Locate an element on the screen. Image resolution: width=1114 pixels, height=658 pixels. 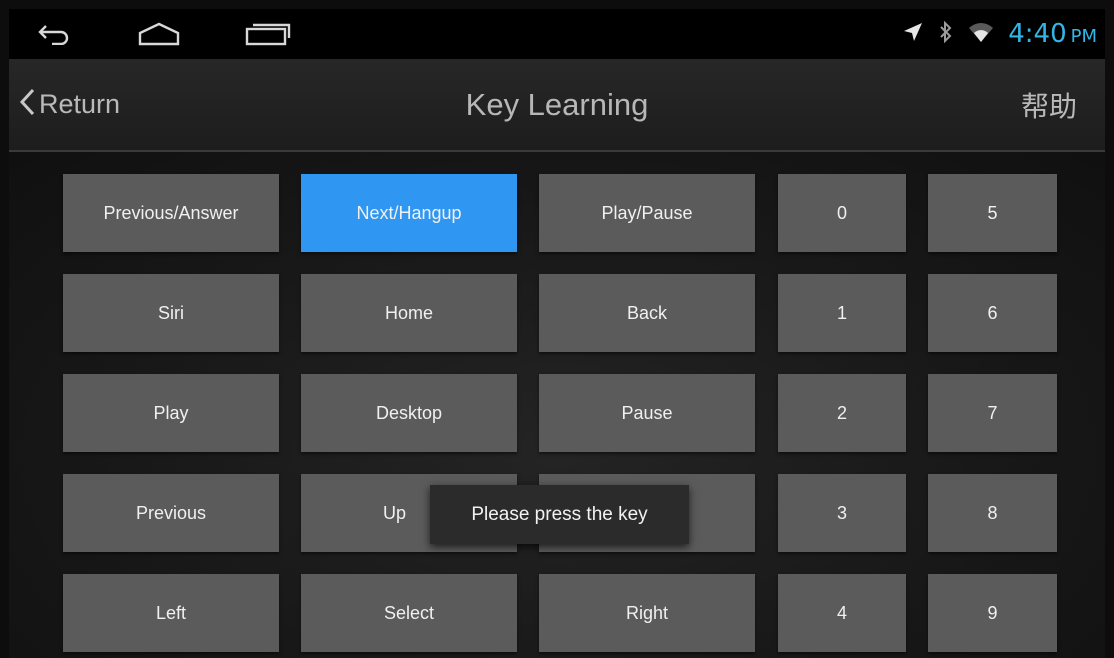
key-play: Play is located at coordinates (171, 413).